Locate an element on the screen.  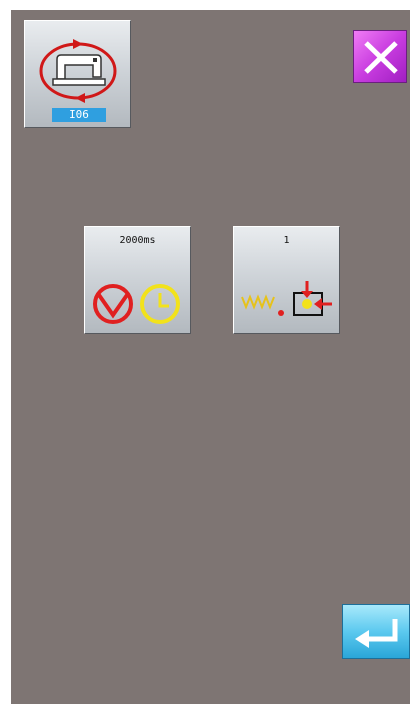
needle-position-icon is located at coordinates (312, 298).